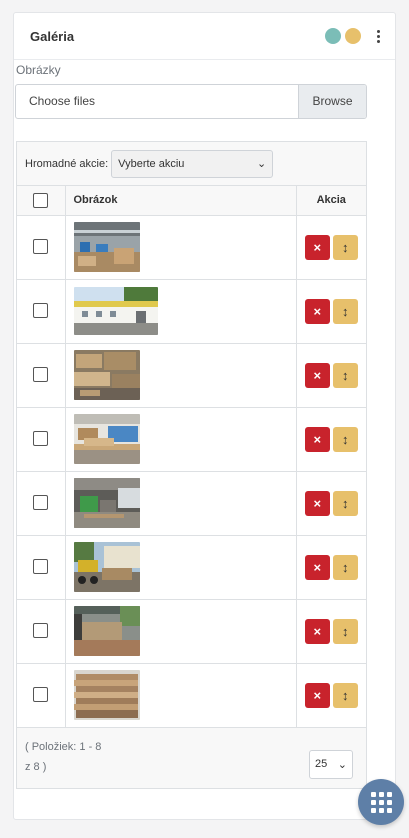  Describe the element at coordinates (191, 757) in the screenshot. I see `table-footer: ( Položiek: 1 - 8 z 8 ) 25 ⌄` at that location.